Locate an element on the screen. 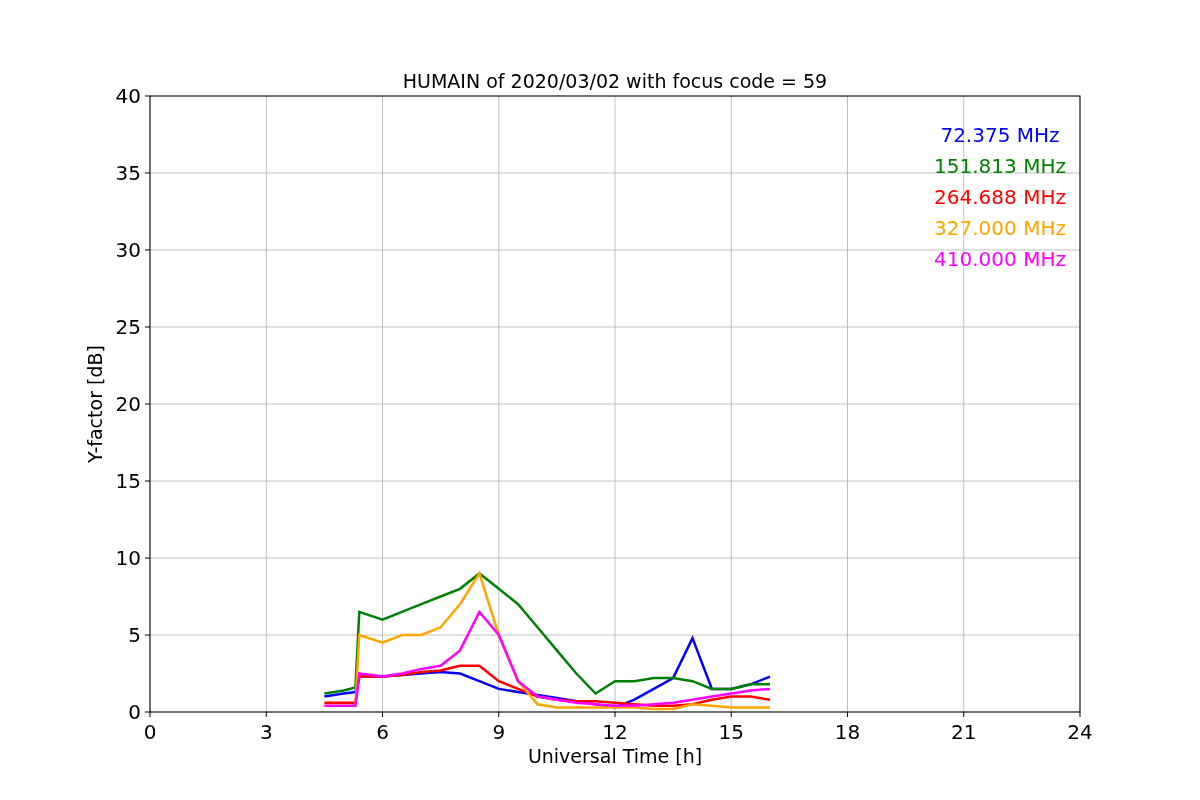 This screenshot has width=1200, height=800. tick-label: 40 is located at coordinates (128, 96).